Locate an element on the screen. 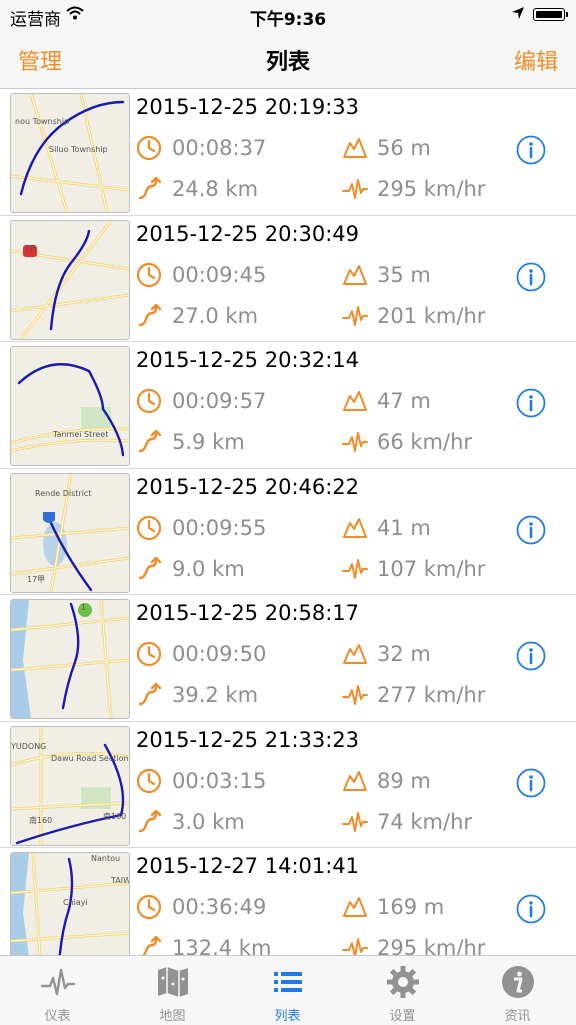 The height and width of the screenshot is (1025, 576). speed-value: 277 km/hr is located at coordinates (431, 695).